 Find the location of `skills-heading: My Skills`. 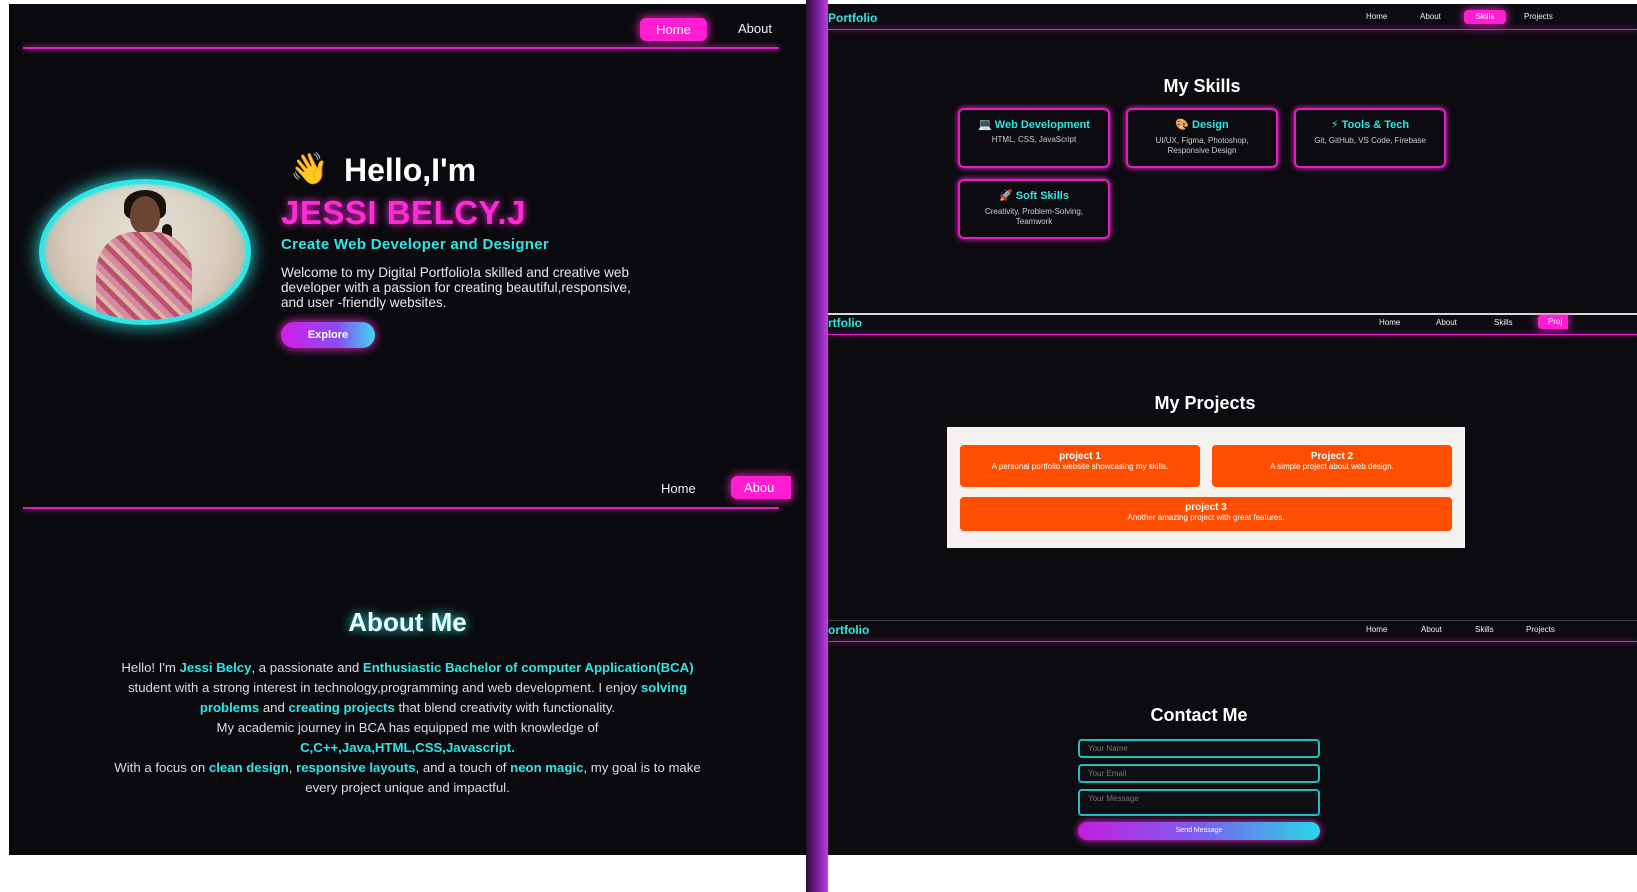

skills-heading: My Skills is located at coordinates (1202, 86).